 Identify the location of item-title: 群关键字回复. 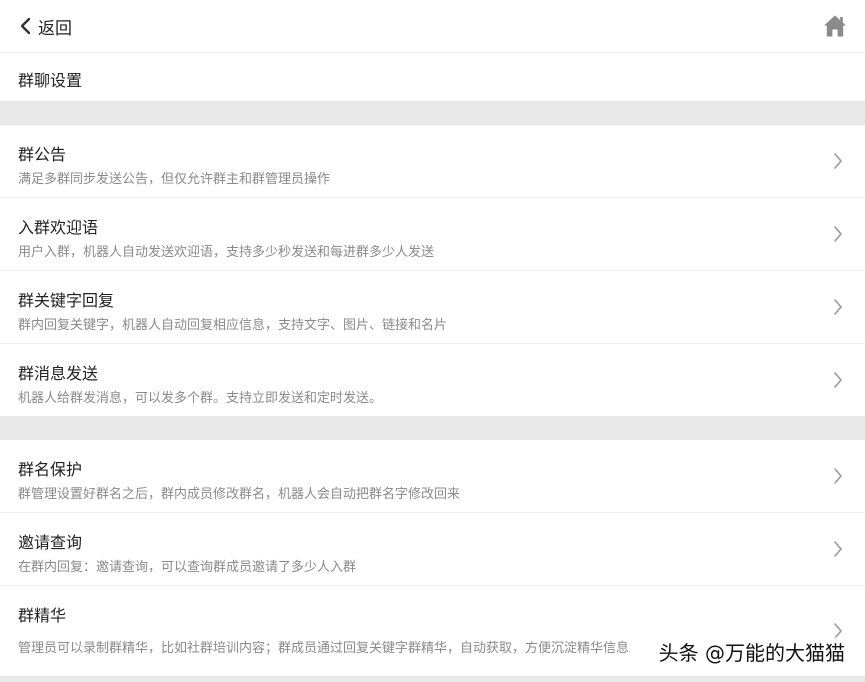
(66, 300).